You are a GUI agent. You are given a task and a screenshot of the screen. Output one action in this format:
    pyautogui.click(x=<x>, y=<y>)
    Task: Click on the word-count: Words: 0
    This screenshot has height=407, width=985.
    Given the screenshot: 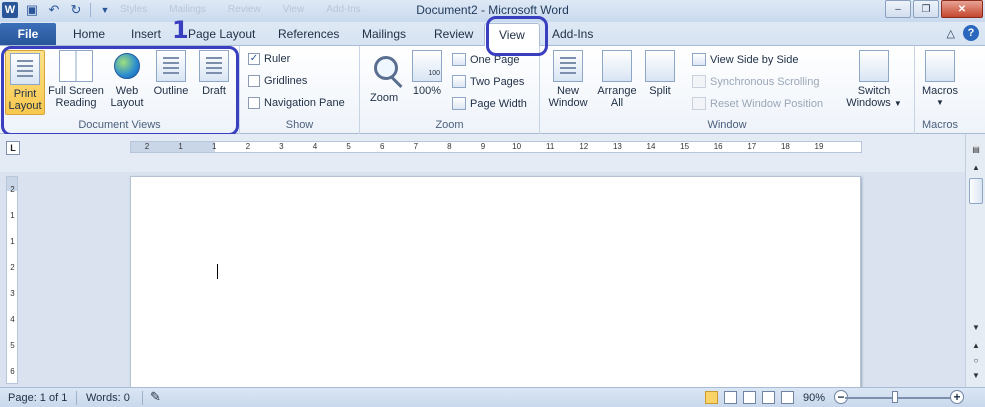 What is the action you would take?
    pyautogui.click(x=108, y=398)
    